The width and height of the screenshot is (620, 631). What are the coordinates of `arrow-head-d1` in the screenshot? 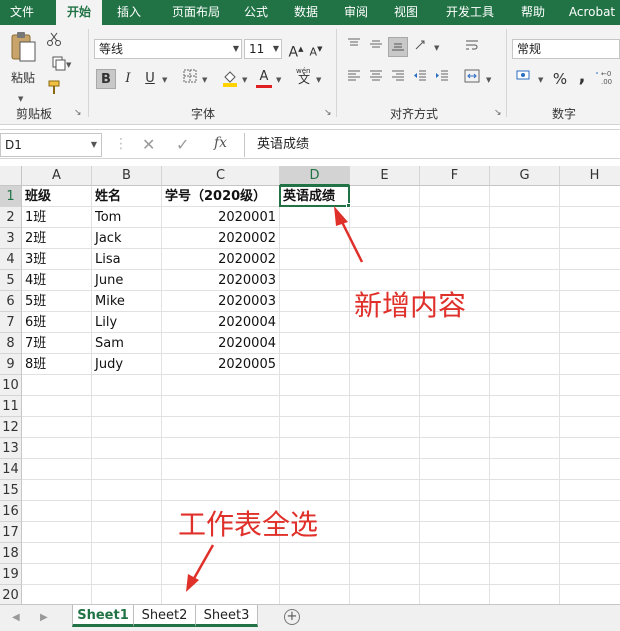 It's located at (341, 216).